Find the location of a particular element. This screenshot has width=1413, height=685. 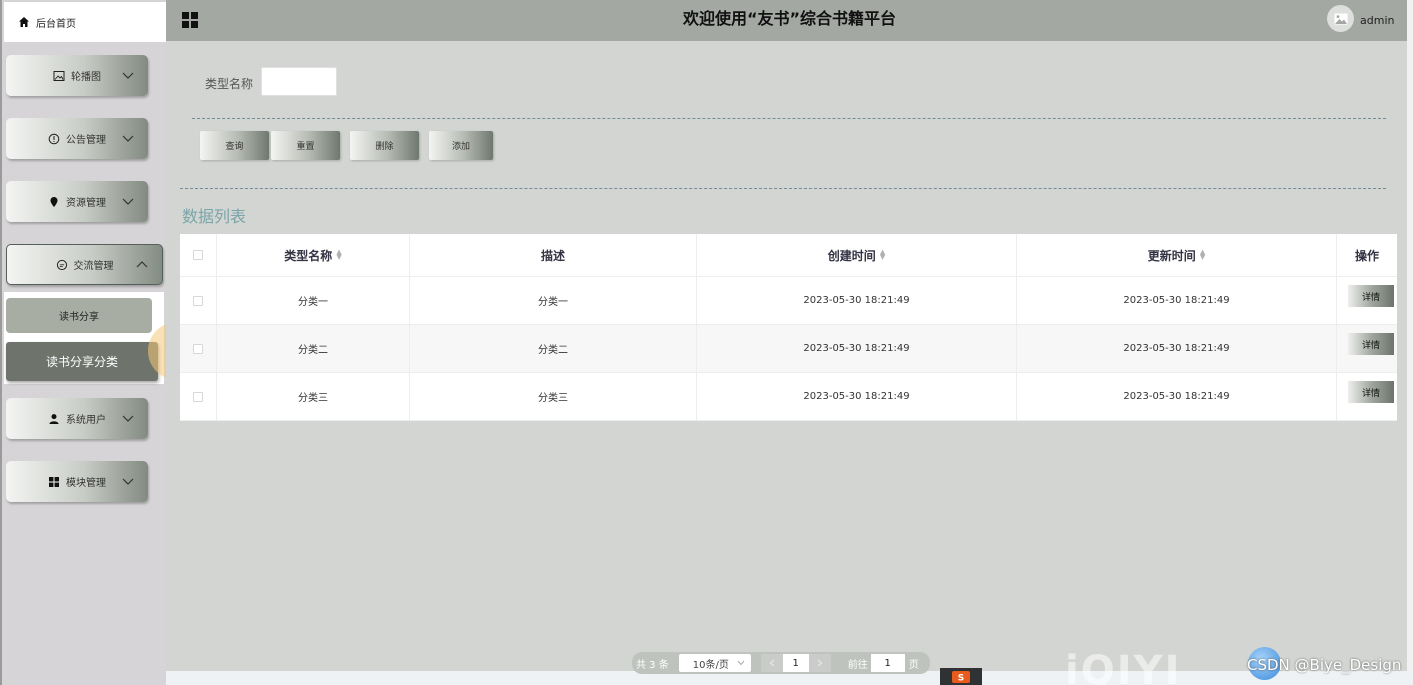

filter-label: 类型名称 is located at coordinates (229, 84).